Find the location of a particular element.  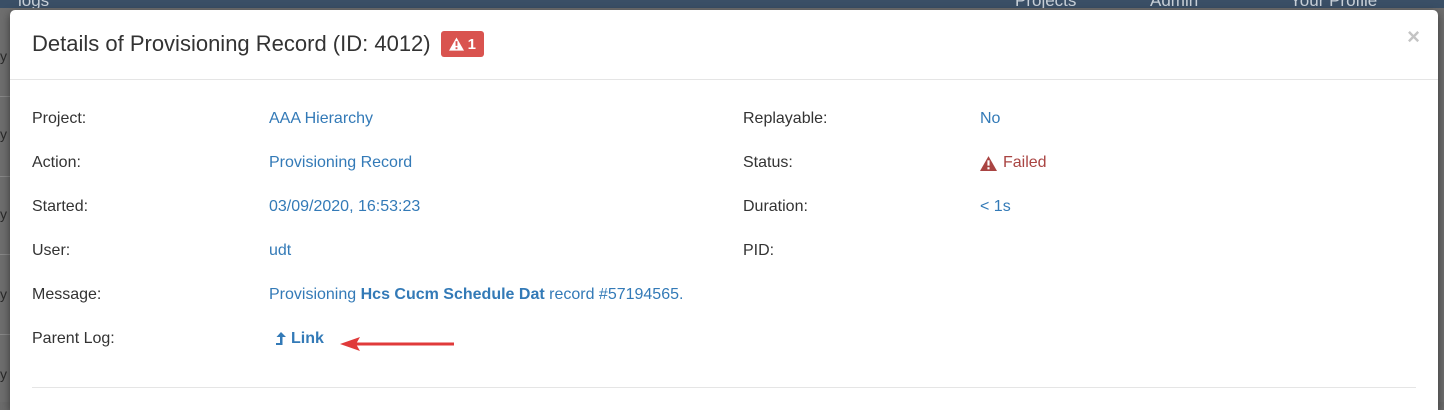

duration-value: < 1s is located at coordinates (995, 207).